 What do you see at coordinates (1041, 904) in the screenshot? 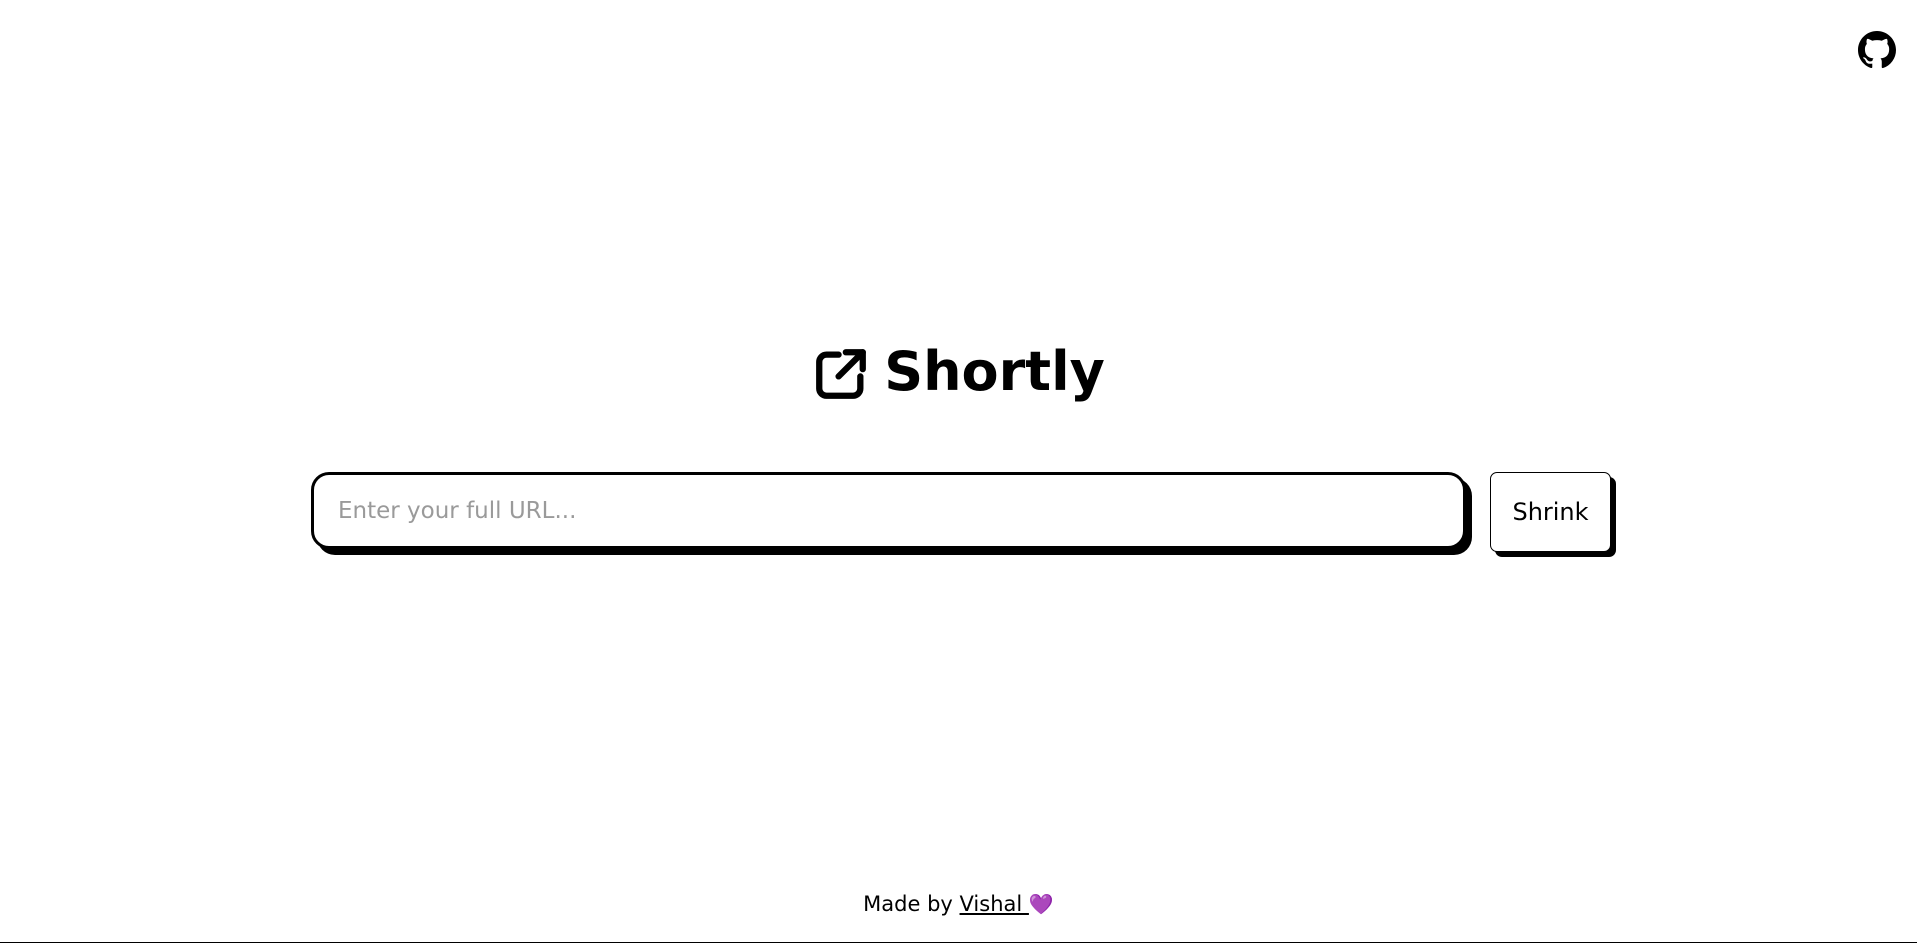
I see `heart-icon: 💜` at bounding box center [1041, 904].